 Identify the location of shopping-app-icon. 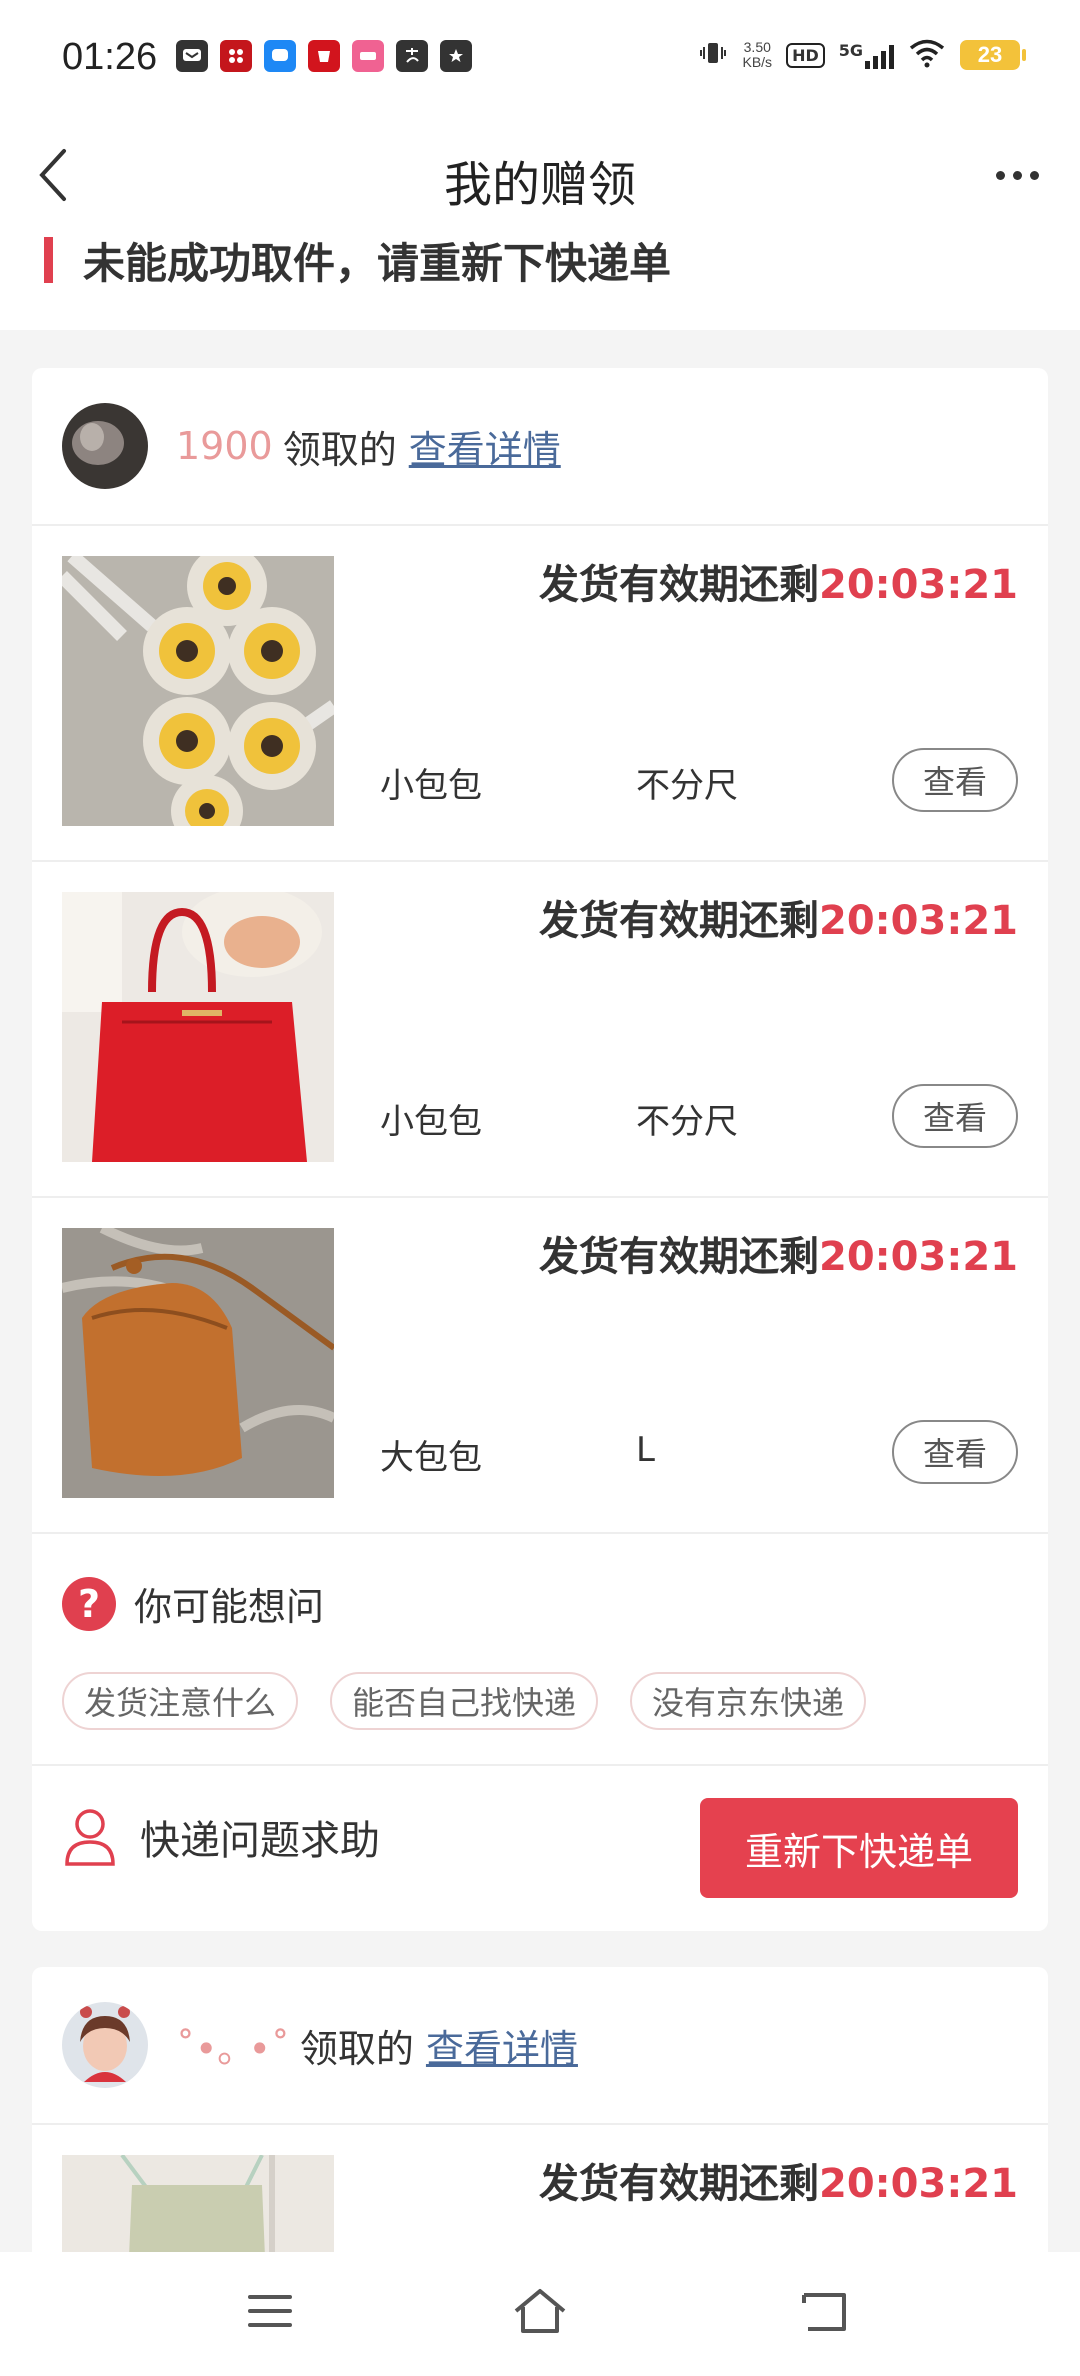
(324, 56).